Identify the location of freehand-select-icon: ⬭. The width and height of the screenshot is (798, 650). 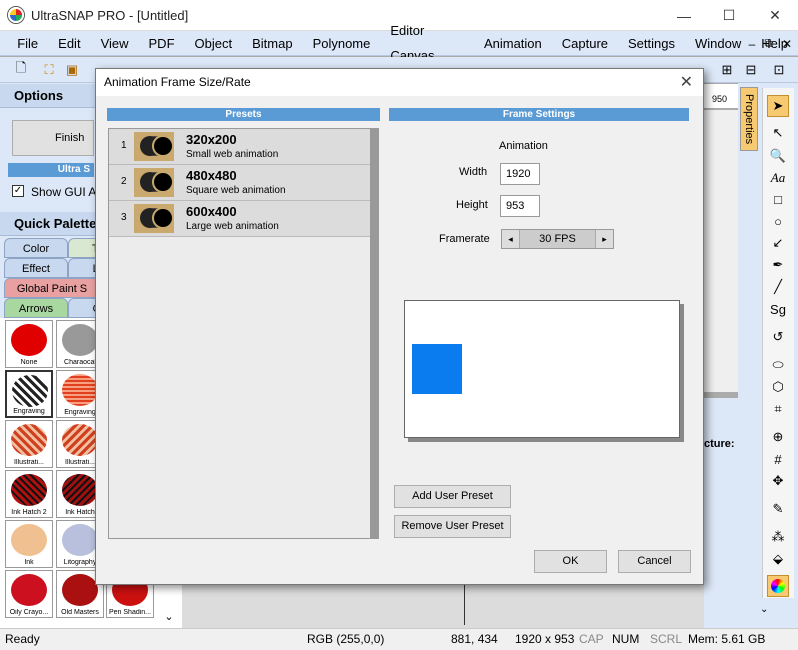
(778, 365).